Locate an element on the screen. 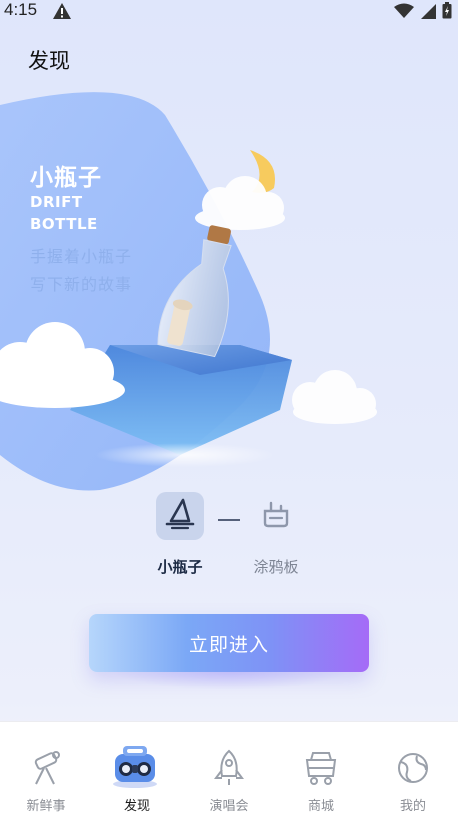  wifi-icon is located at coordinates (404, 13).